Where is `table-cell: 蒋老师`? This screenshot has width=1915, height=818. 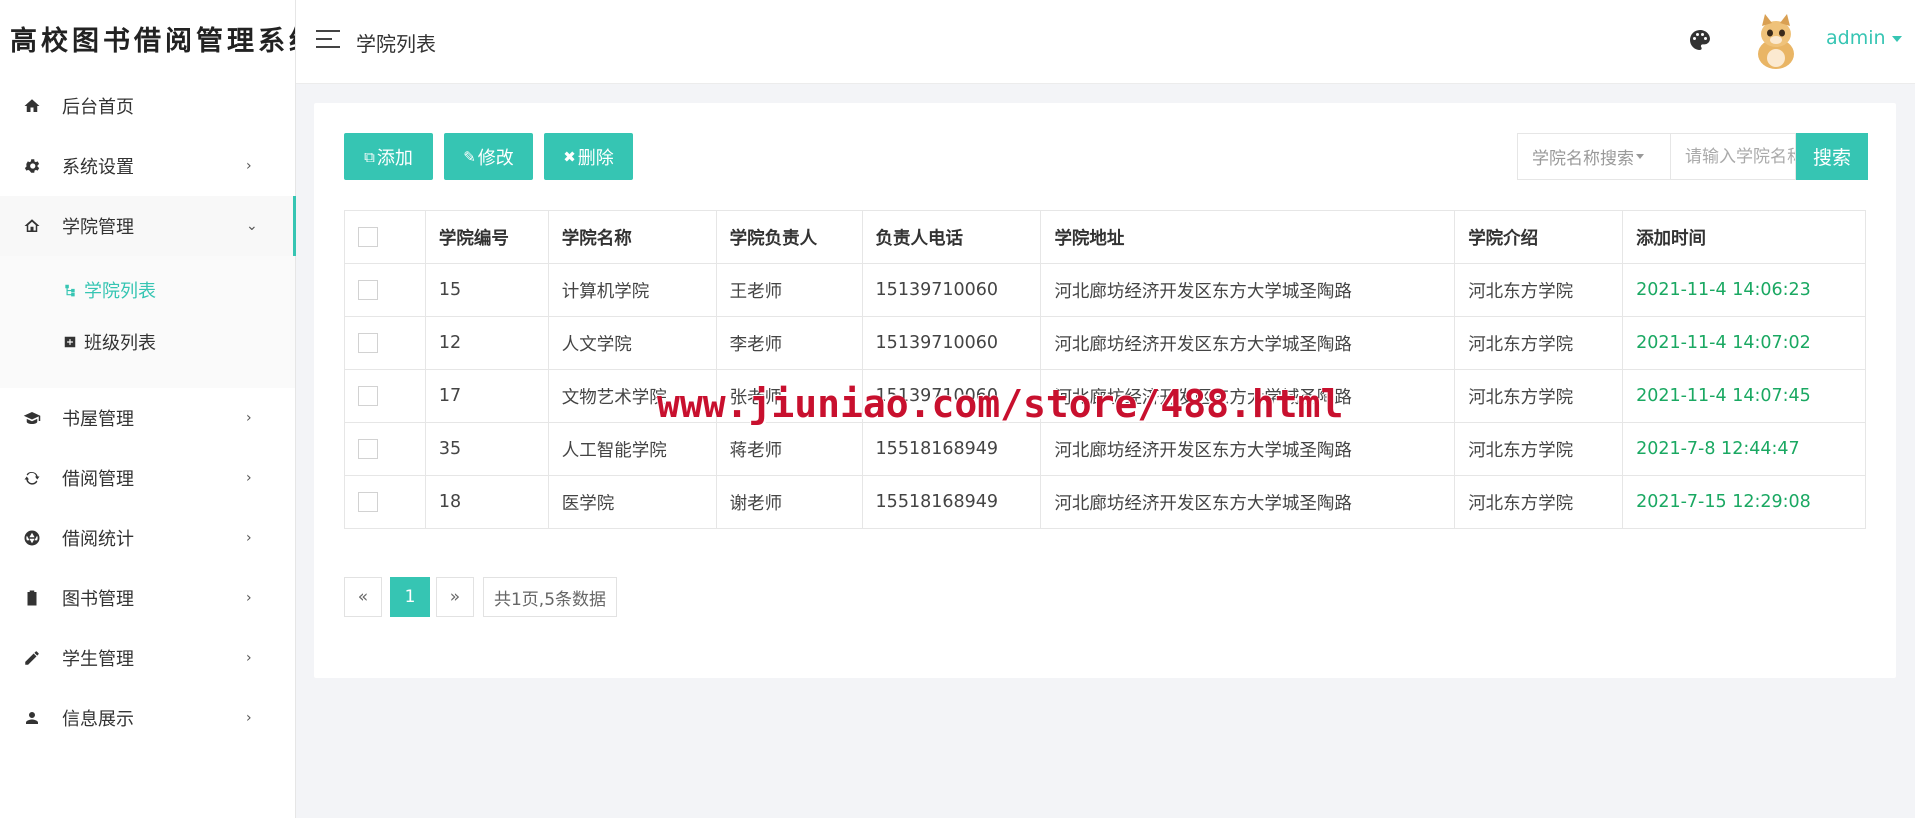 table-cell: 蒋老师 is located at coordinates (789, 449).